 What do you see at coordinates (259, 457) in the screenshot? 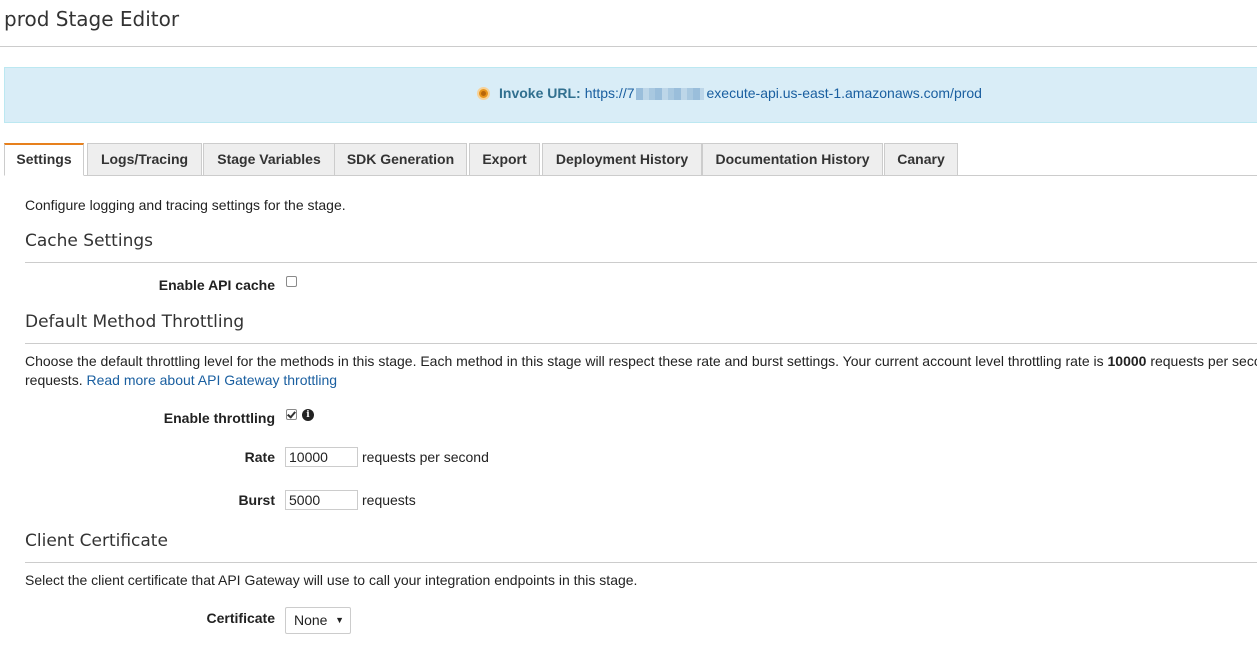
I see `rate-label: Rate` at bounding box center [259, 457].